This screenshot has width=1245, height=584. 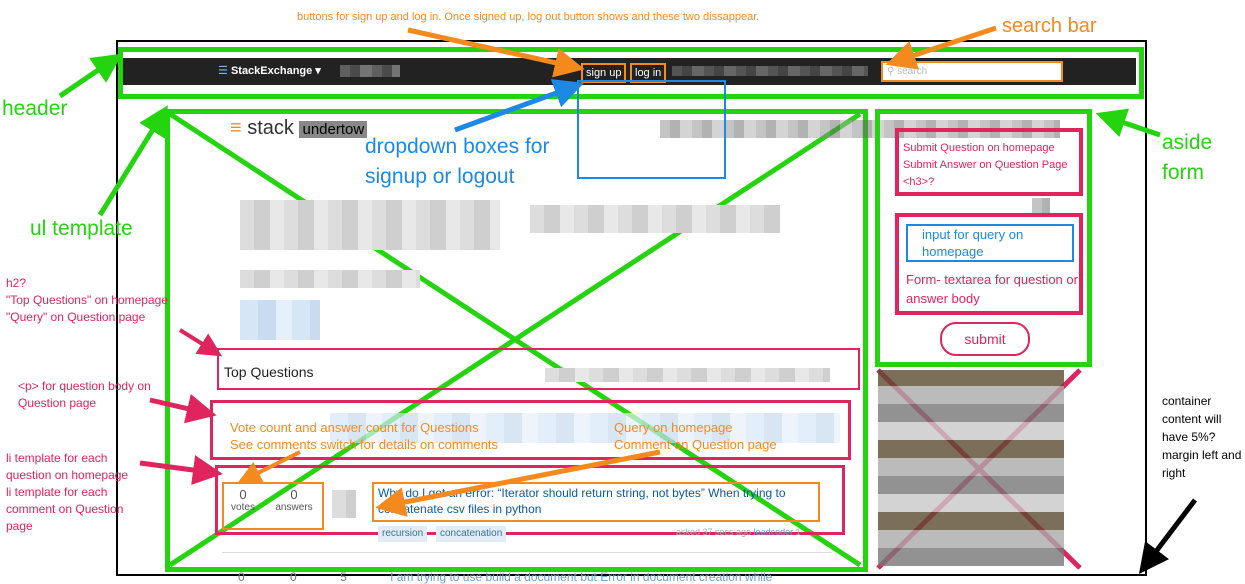 What do you see at coordinates (183, 409) in the screenshot?
I see `arrow-to-p` at bounding box center [183, 409].